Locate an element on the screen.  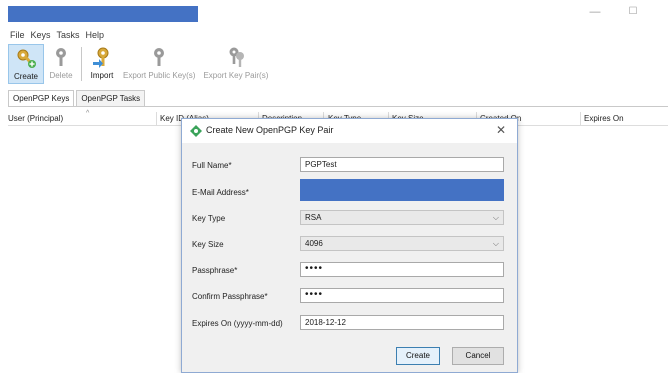
maximize-button: ☐ is located at coordinates (633, 13).